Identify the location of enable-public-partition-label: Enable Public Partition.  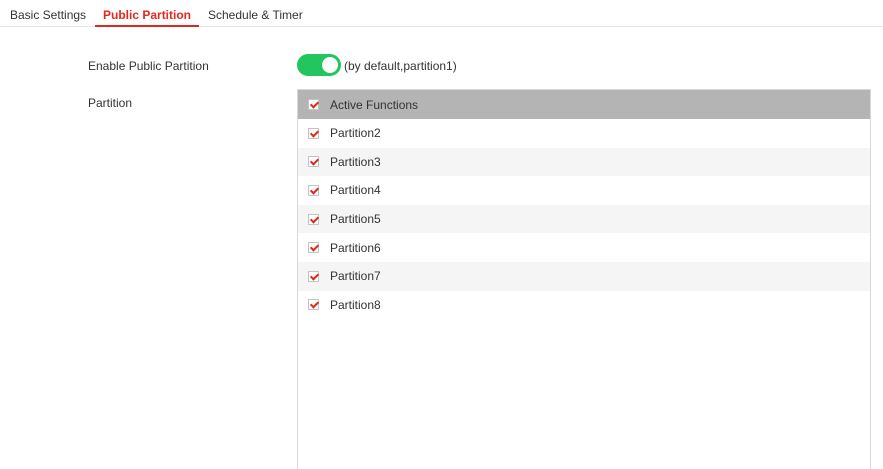
(148, 66).